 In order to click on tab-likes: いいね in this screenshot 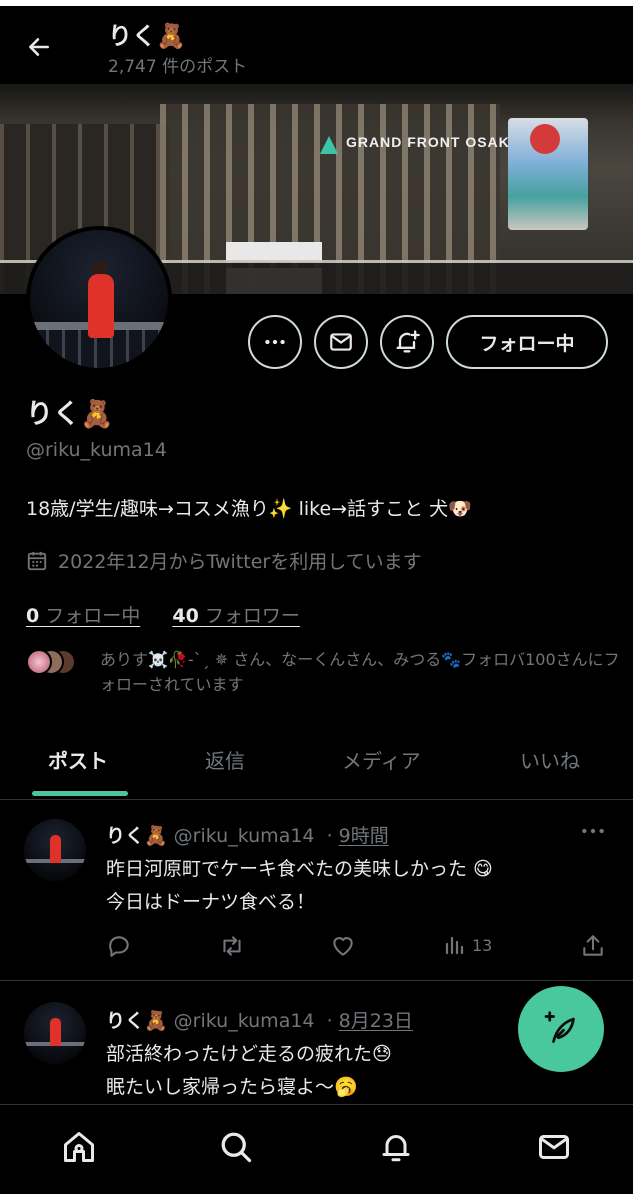, I will do `click(550, 759)`.